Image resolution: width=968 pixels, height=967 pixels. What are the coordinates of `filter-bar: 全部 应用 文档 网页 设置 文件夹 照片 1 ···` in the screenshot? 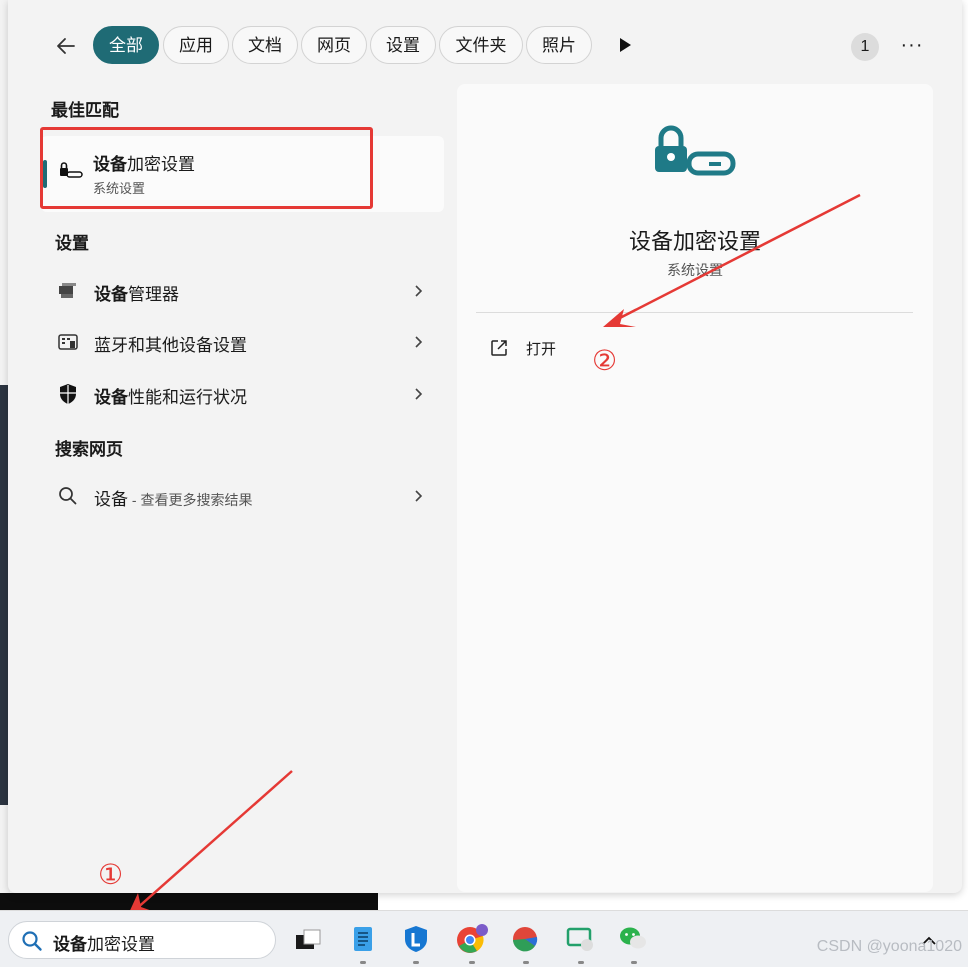 It's located at (485, 46).